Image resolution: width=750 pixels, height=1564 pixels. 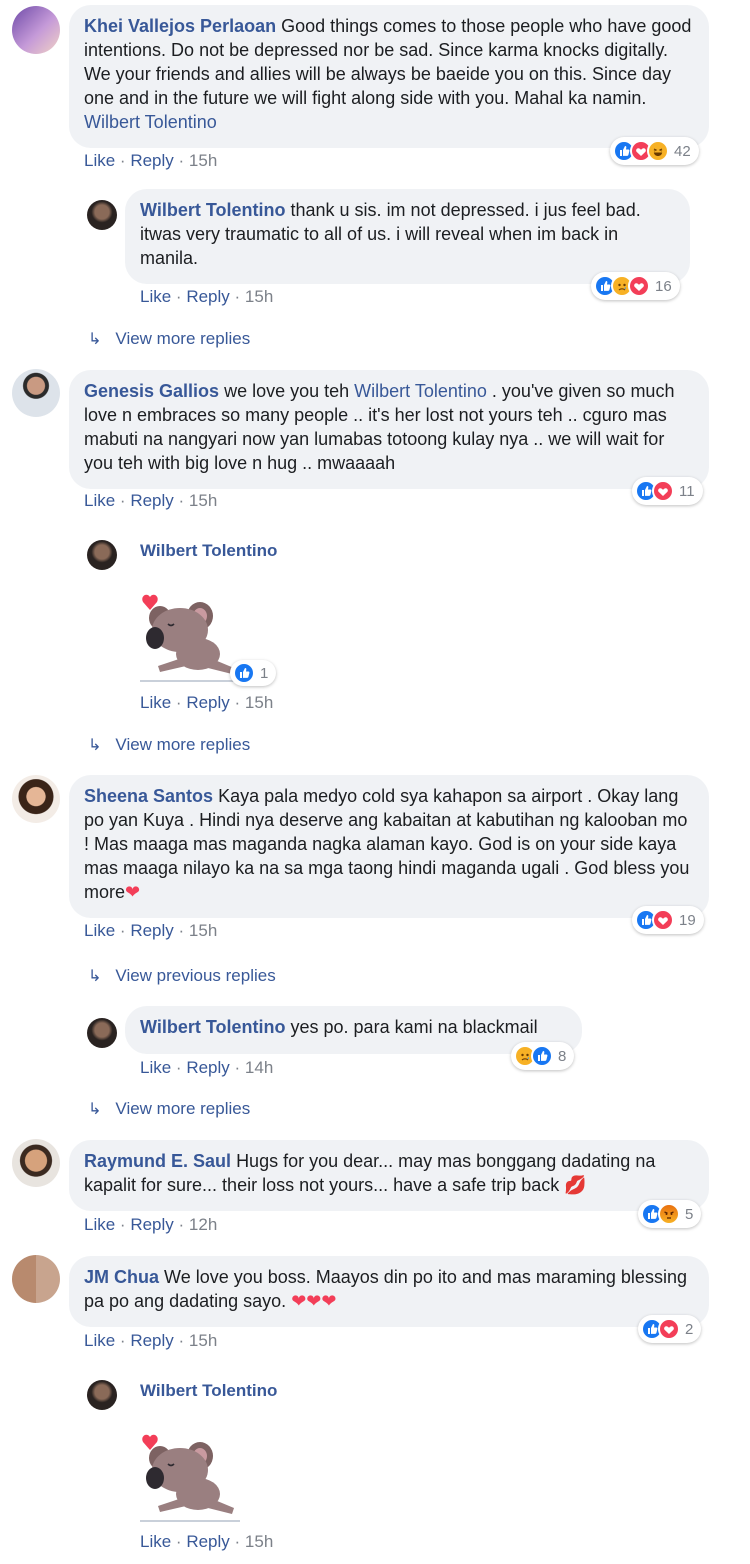 I want to click on reaction-summary: 42, so click(x=654, y=151).